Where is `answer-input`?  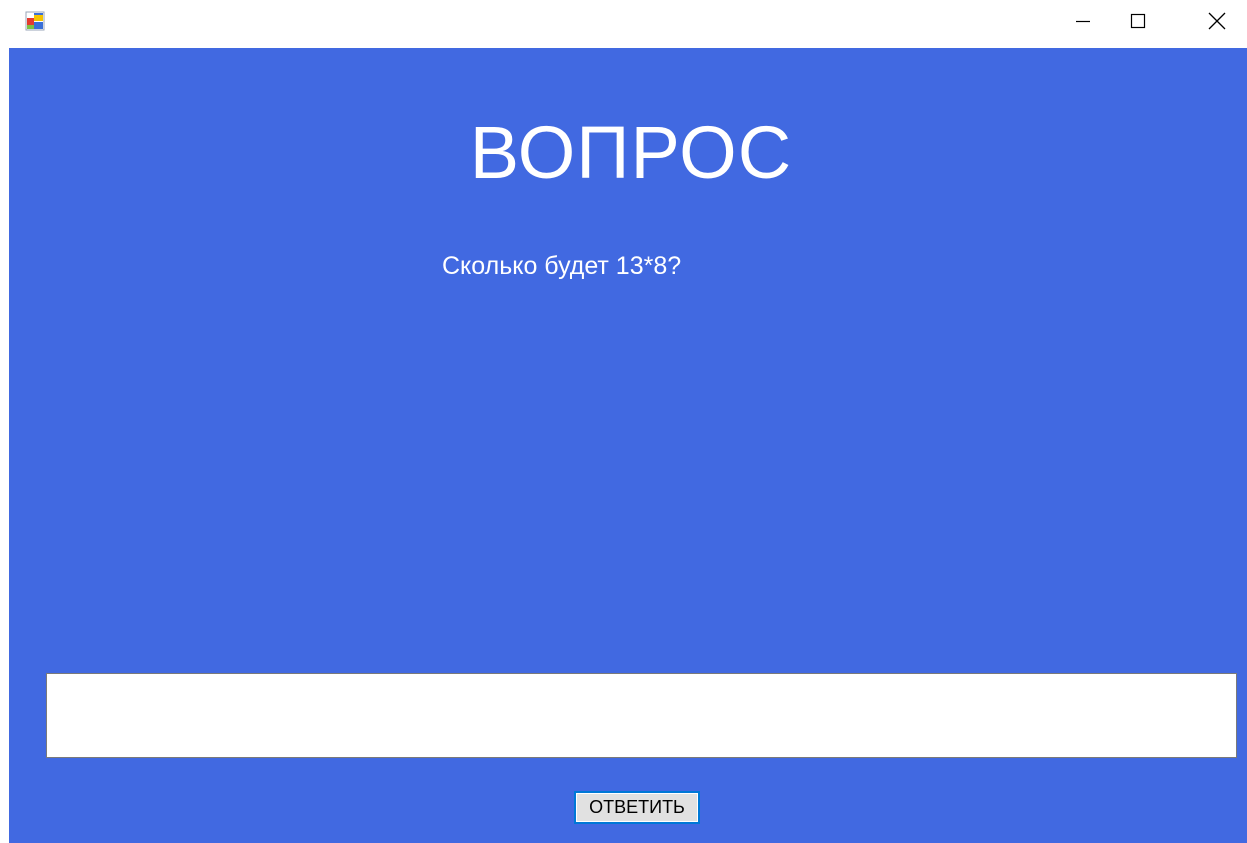 answer-input is located at coordinates (641, 715).